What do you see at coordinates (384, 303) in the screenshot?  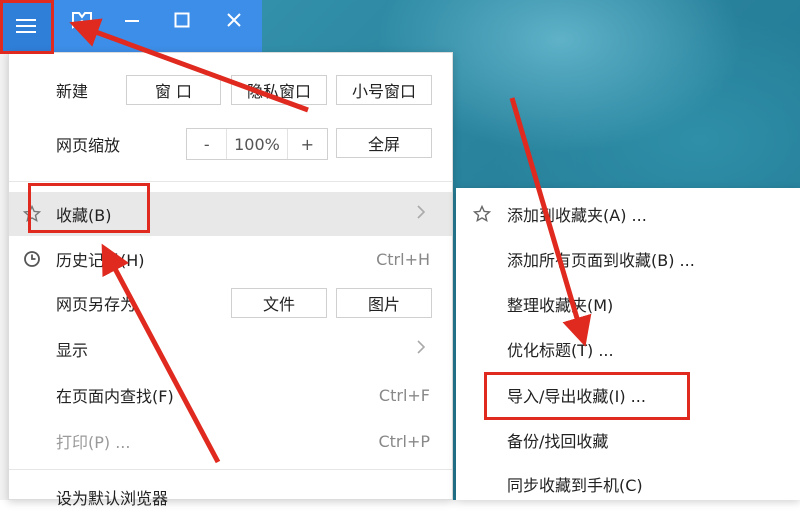 I see `save-as-image-button: 图片` at bounding box center [384, 303].